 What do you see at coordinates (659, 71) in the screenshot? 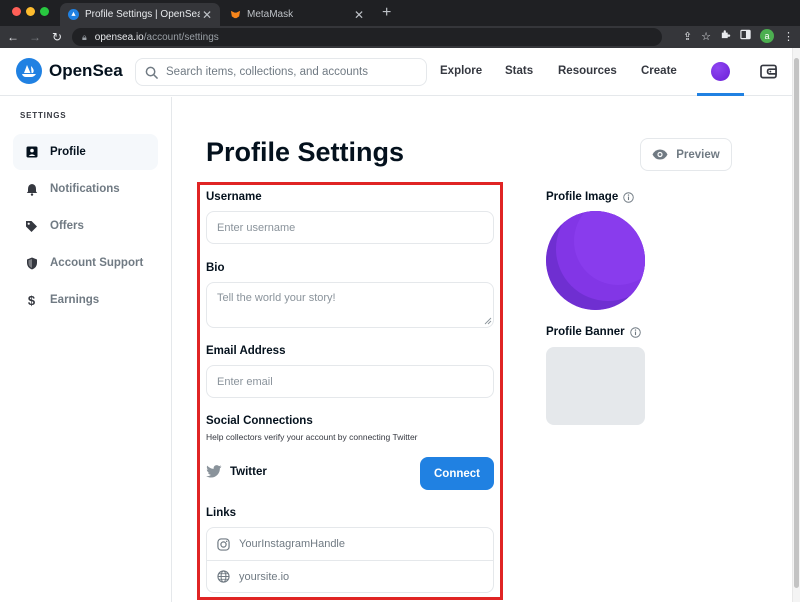
I see `nav-create: Create` at bounding box center [659, 71].